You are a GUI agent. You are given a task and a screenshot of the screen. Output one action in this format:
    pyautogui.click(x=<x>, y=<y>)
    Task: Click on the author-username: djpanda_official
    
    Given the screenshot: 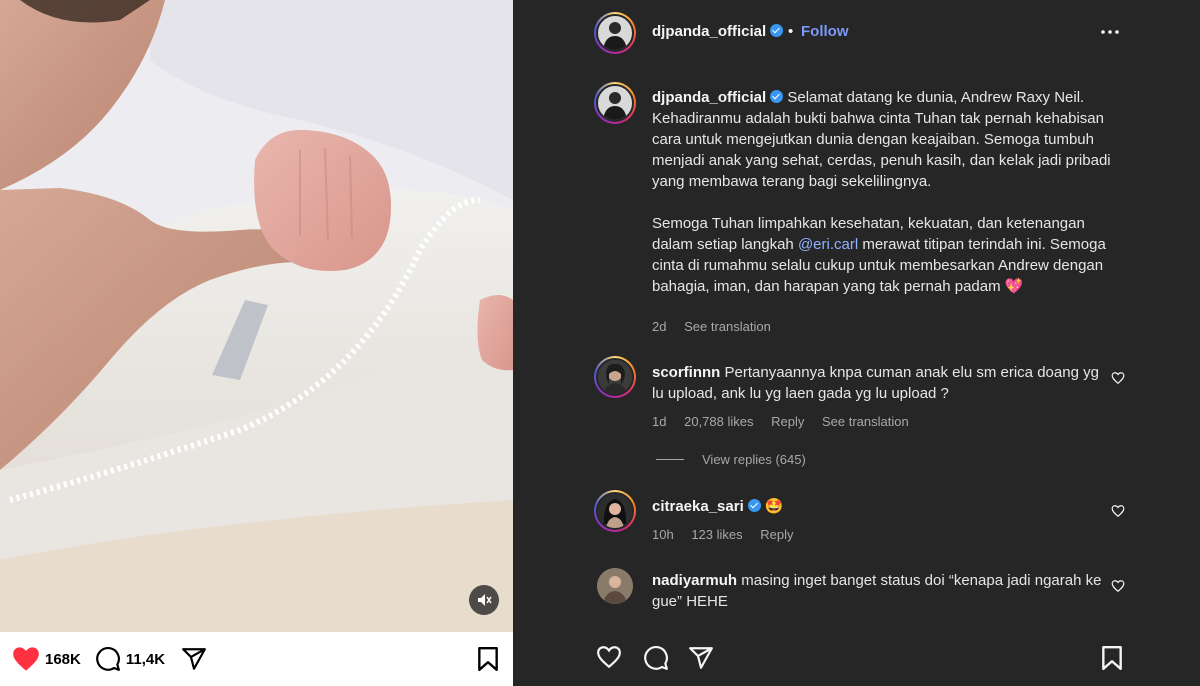 What is the action you would take?
    pyautogui.click(x=718, y=32)
    